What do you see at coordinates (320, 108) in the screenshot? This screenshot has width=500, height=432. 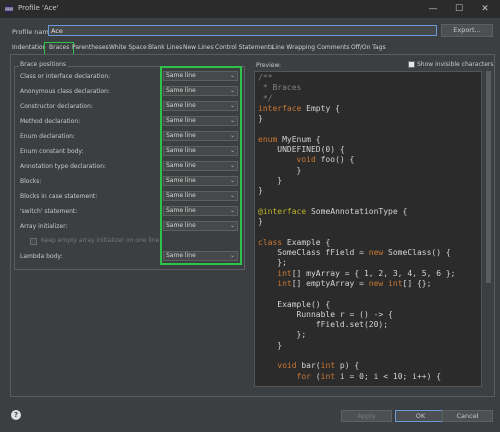 I see `code-token: Empty {` at bounding box center [320, 108].